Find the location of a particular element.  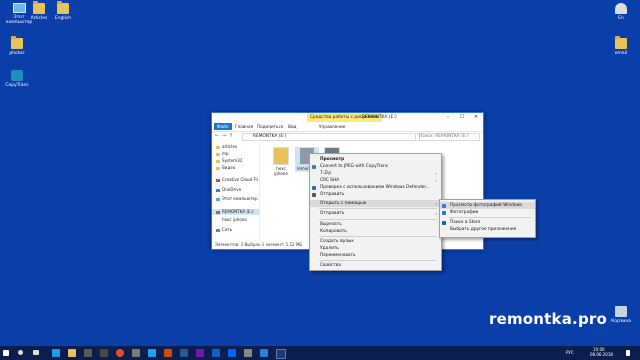

store-taskbar-icon is located at coordinates (88, 353).